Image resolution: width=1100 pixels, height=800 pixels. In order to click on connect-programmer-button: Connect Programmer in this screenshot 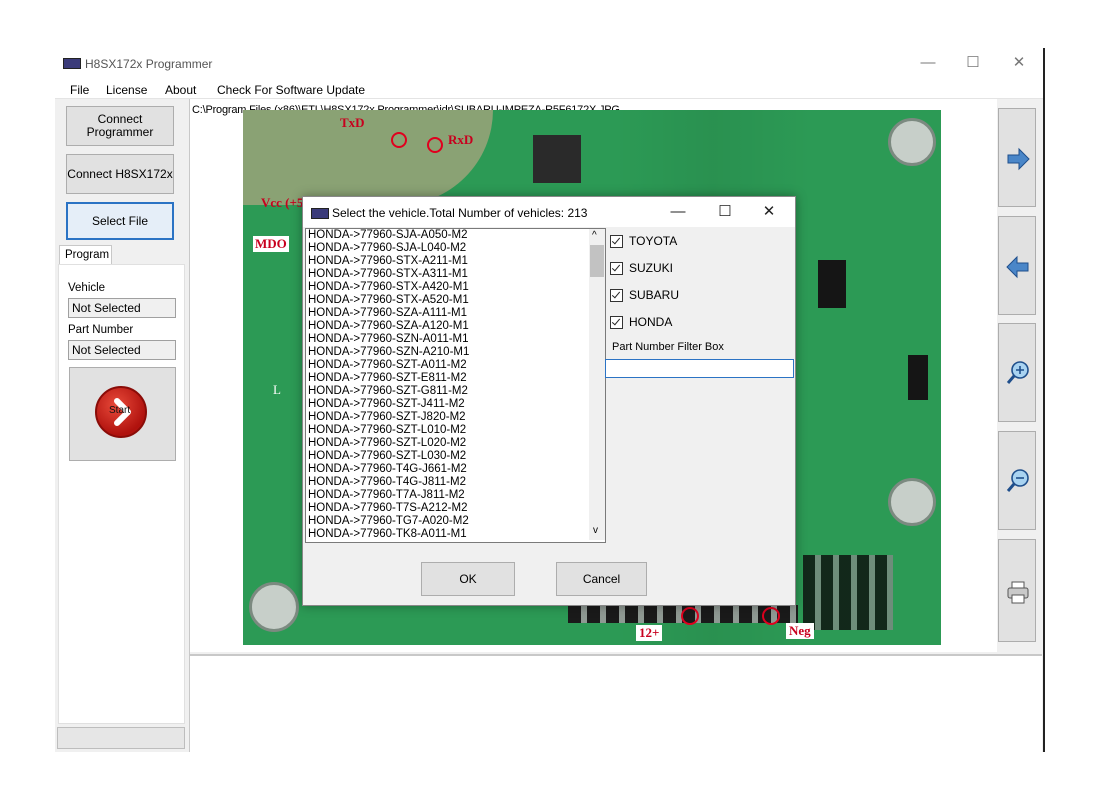, I will do `click(120, 126)`.